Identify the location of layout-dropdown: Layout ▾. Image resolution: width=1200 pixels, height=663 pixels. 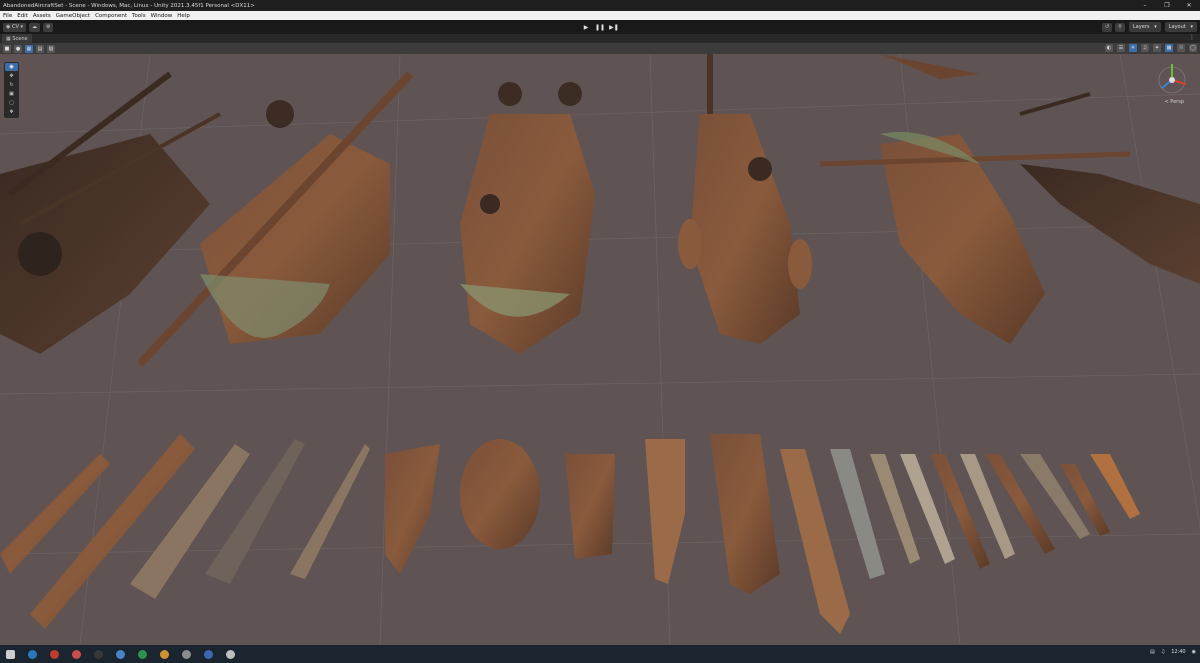
(1180, 27).